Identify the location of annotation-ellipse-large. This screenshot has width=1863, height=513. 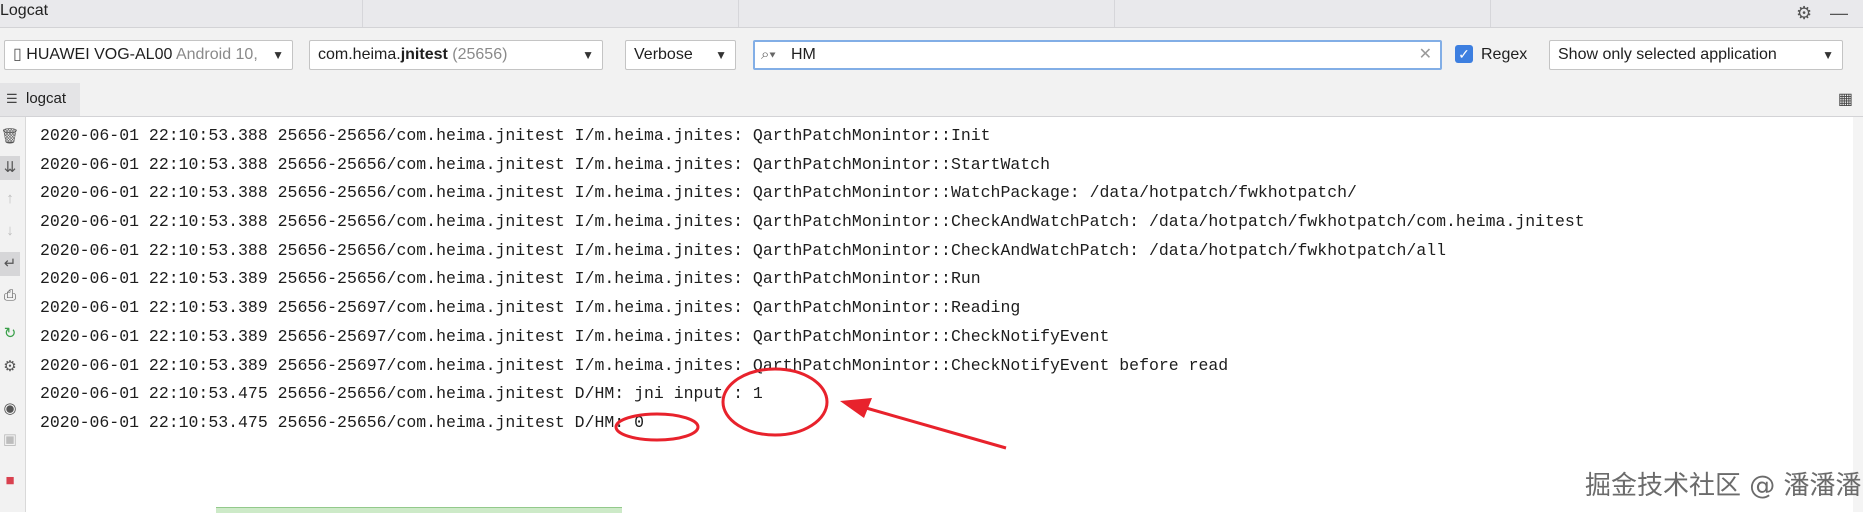
(775, 402).